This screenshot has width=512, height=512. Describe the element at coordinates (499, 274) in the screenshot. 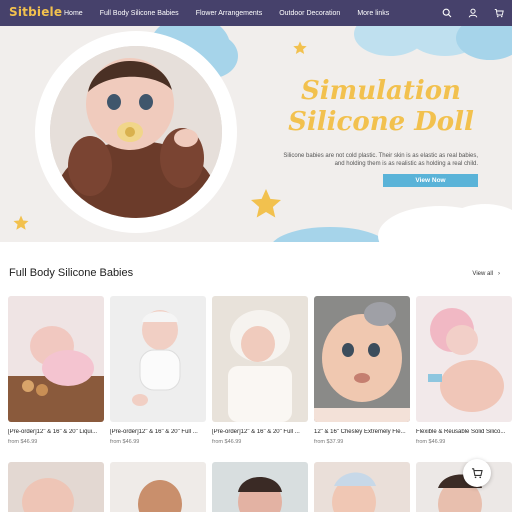

I see `chevron-right-icon: ›` at that location.